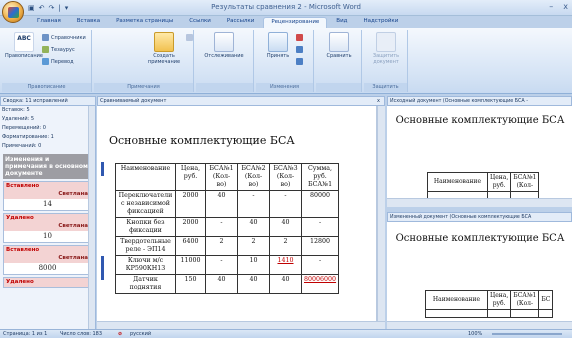 The height and width of the screenshot is (338, 572). What do you see at coordinates (527, 334) in the screenshot?
I see `zoom-slider` at bounding box center [527, 334].